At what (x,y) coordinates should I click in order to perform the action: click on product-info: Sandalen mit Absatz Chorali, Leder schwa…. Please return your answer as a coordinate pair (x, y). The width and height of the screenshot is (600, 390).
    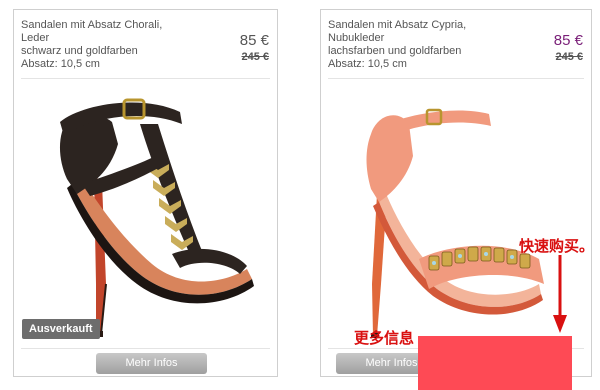
    Looking at the image, I should click on (126, 45).